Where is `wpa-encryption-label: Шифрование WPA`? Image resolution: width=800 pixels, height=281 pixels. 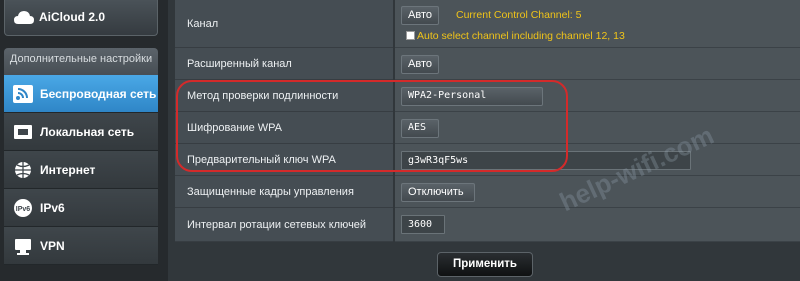 wpa-encryption-label: Шифрование WPA is located at coordinates (284, 128).